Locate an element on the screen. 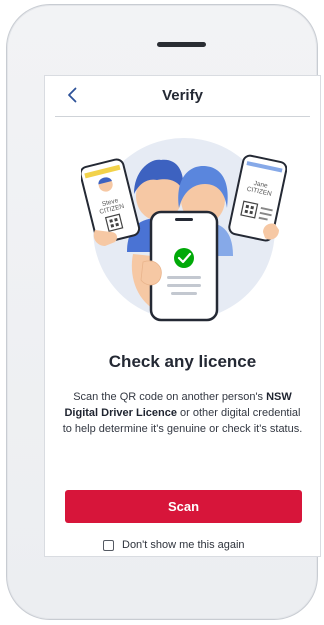 The height and width of the screenshot is (625, 324). check-circle-icon is located at coordinates (184, 258).